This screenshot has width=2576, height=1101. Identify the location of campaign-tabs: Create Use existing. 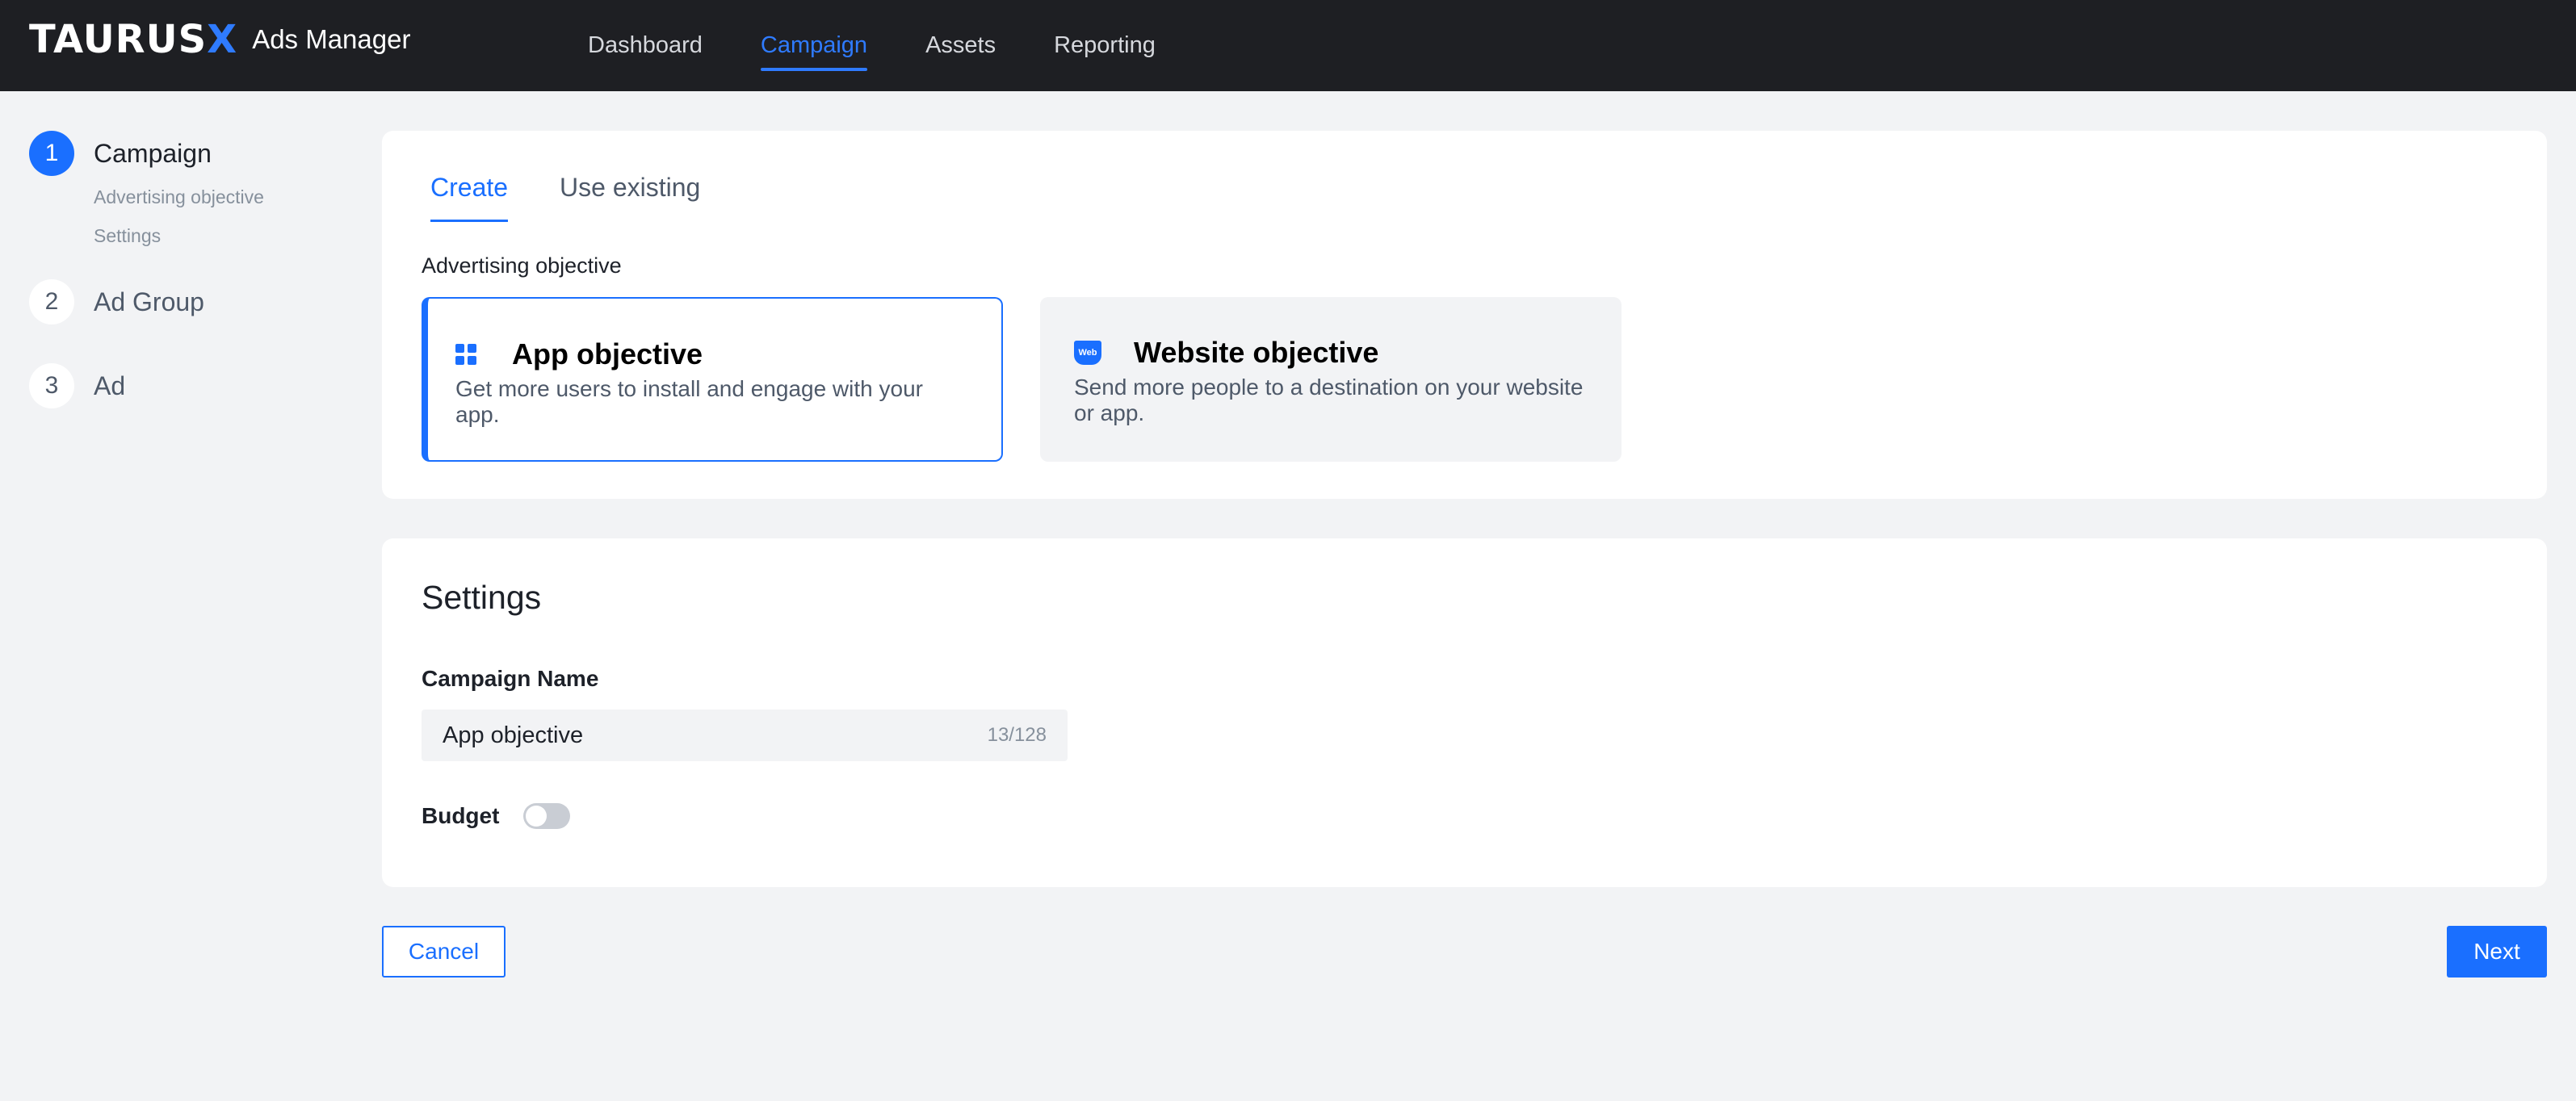
(591, 198).